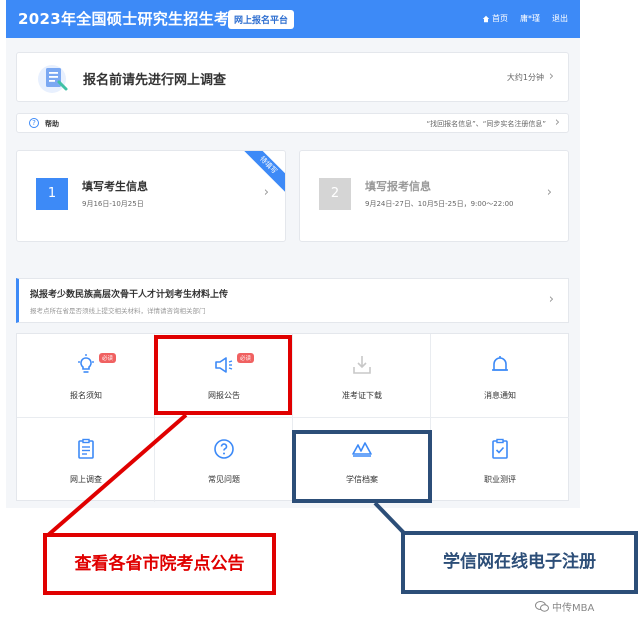  I want to click on step-date: 9月16日-10月25日, so click(113, 204).